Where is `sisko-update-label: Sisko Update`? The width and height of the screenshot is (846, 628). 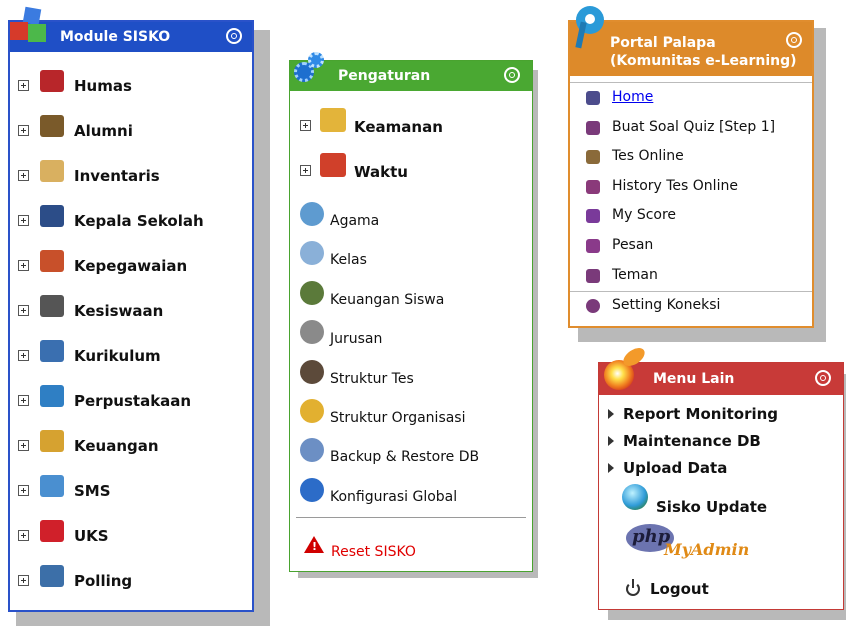
sisko-update-label: Sisko Update is located at coordinates (712, 507).